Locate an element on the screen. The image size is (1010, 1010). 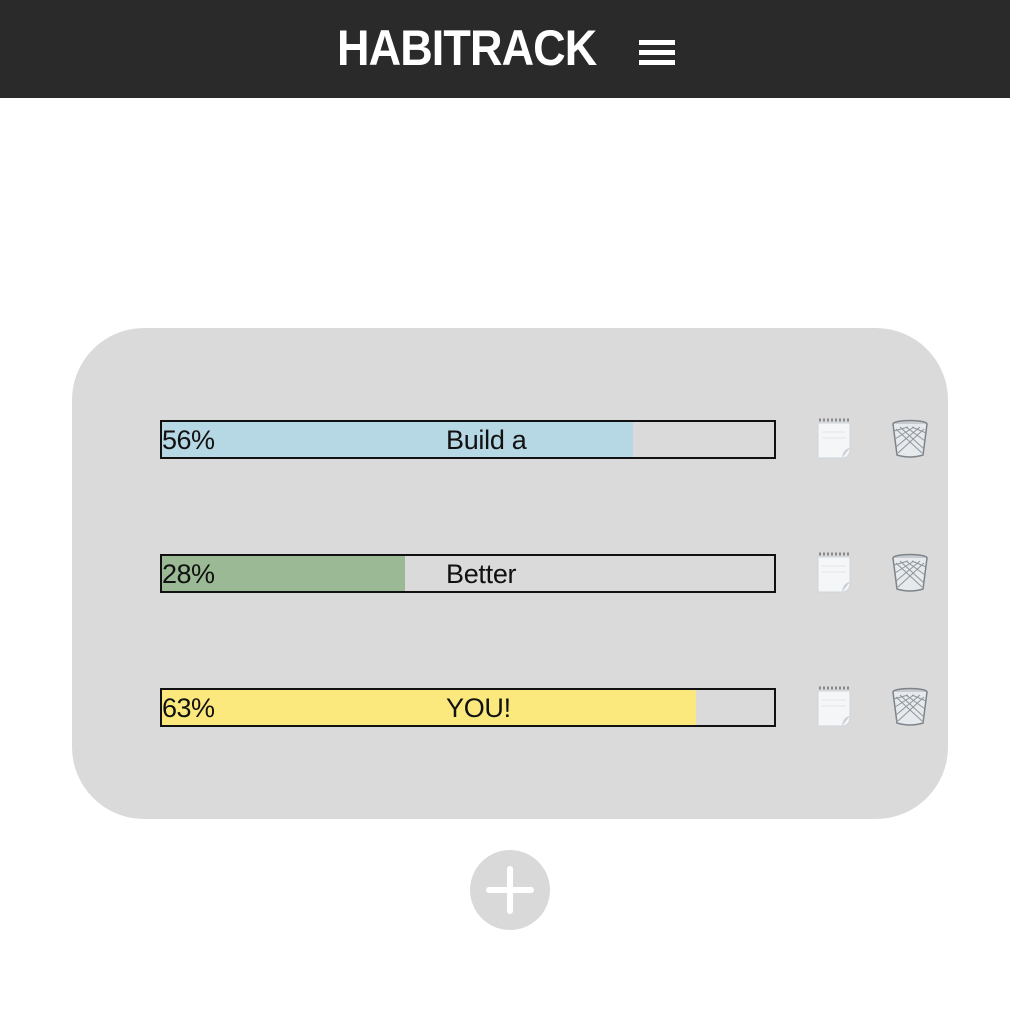
app-header: HABITRACK is located at coordinates (505, 49).